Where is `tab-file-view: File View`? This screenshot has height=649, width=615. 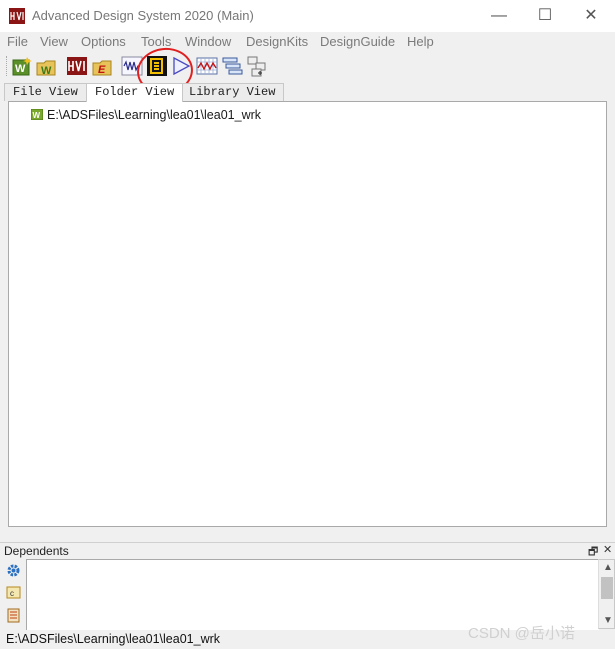 tab-file-view: File View is located at coordinates (45, 92).